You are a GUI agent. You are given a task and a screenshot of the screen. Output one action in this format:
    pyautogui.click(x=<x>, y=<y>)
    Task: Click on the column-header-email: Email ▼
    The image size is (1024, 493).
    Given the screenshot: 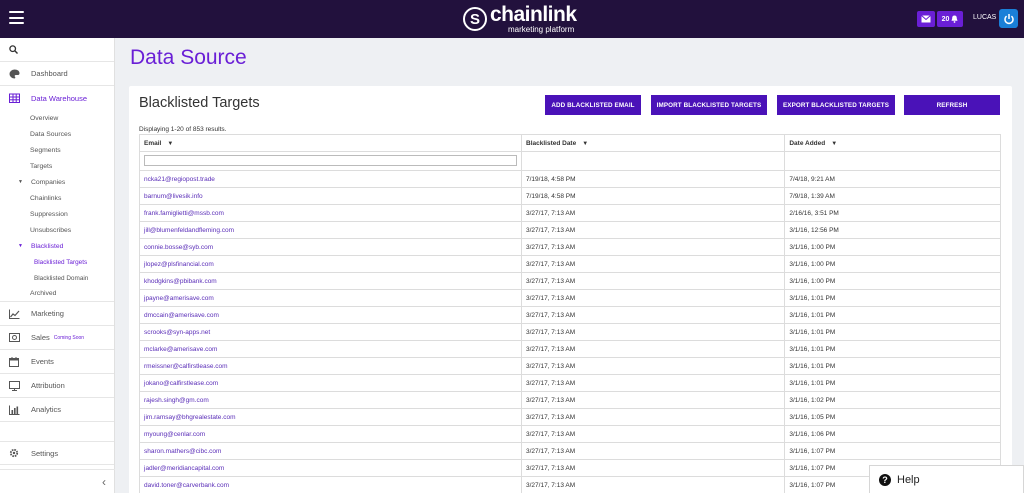 What is the action you would take?
    pyautogui.click(x=330, y=143)
    